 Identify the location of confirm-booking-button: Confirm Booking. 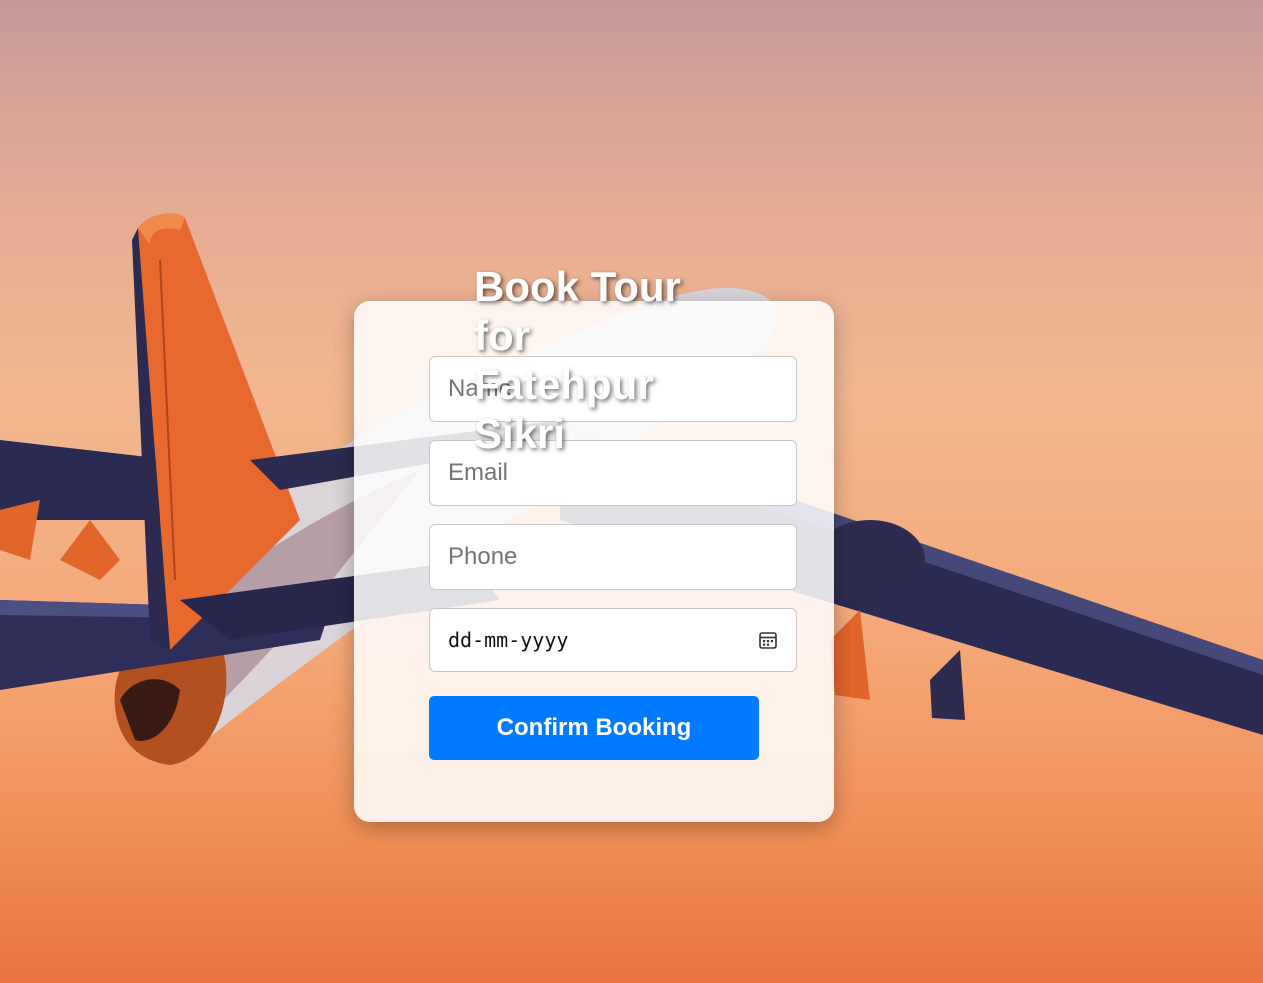
(594, 728).